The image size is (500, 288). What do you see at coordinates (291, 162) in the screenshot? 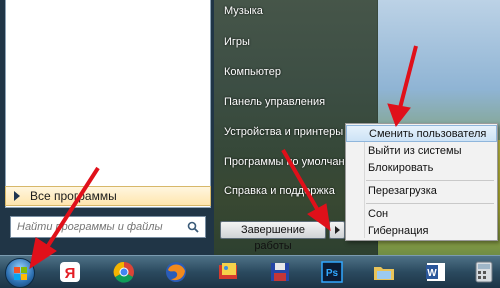
I see `menu-item-default-programs: Программы по умолчанию` at bounding box center [291, 162].